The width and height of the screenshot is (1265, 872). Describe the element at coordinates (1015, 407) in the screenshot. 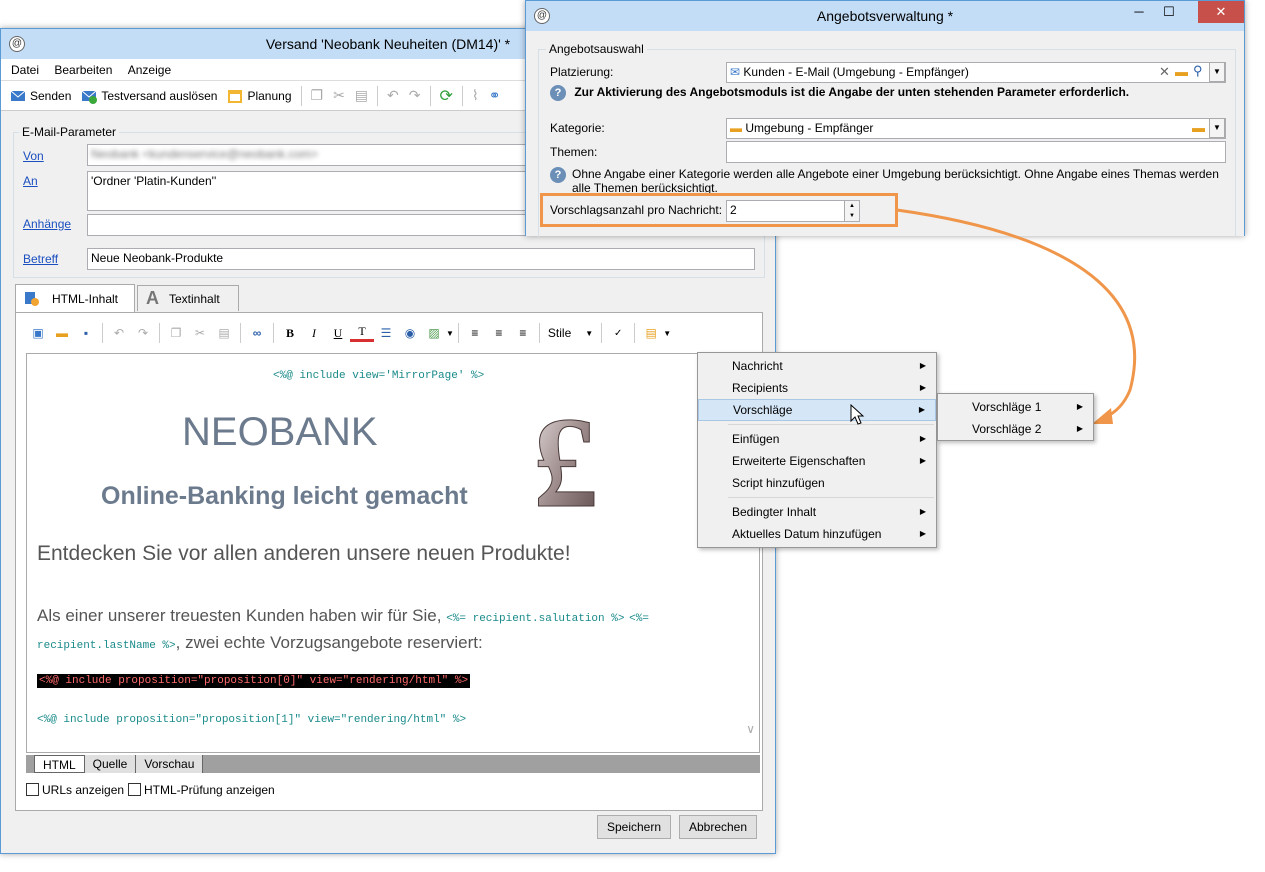

I see `submenu-item-propositions-1: Vorschläge 1 ▶` at that location.